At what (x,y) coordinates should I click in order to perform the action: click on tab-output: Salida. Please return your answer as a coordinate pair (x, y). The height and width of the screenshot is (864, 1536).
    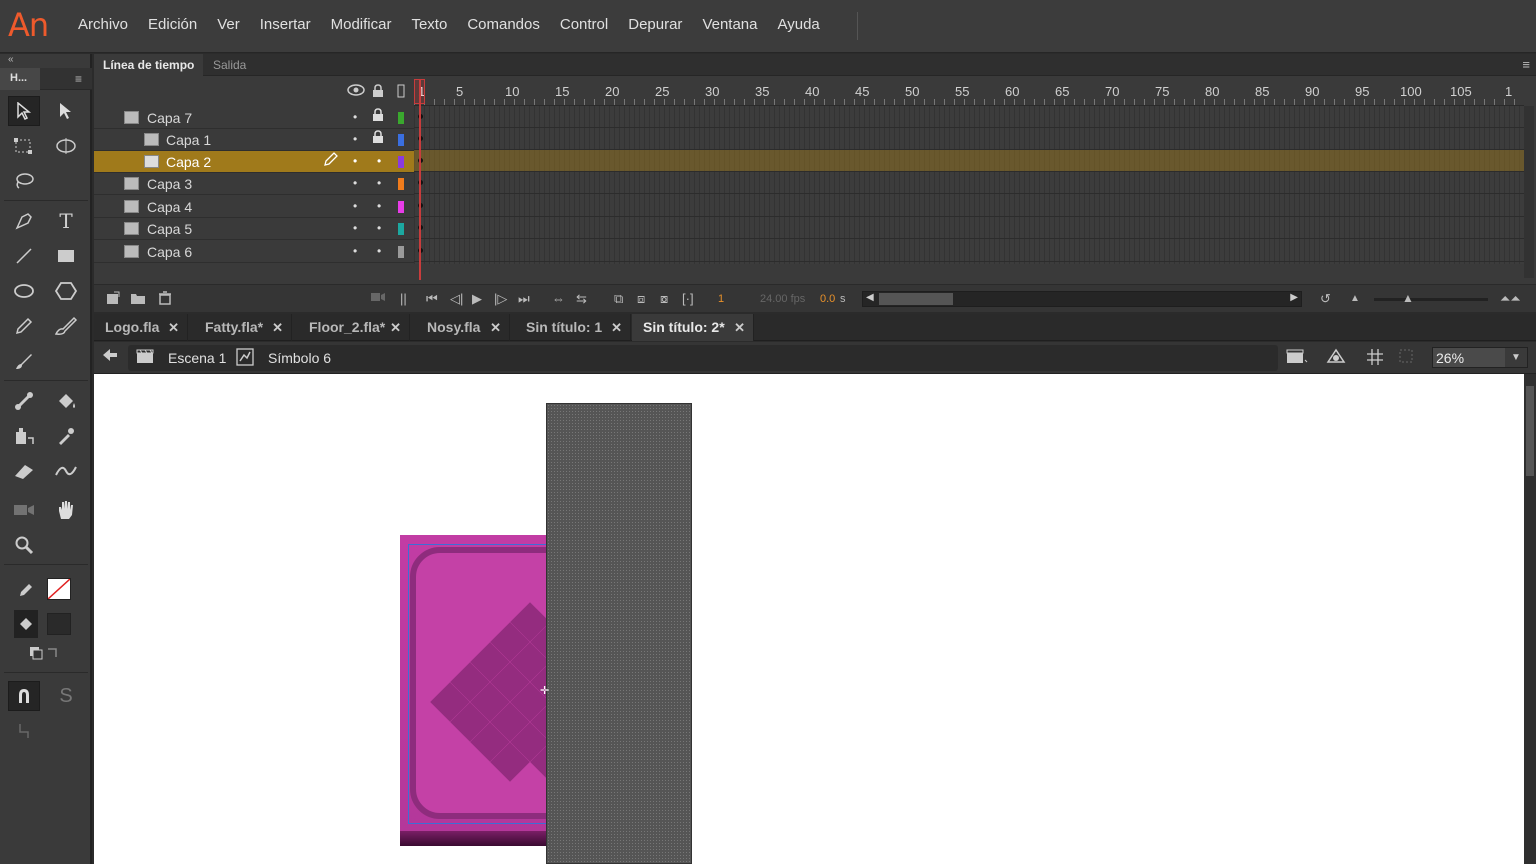
    Looking at the image, I should click on (229, 65).